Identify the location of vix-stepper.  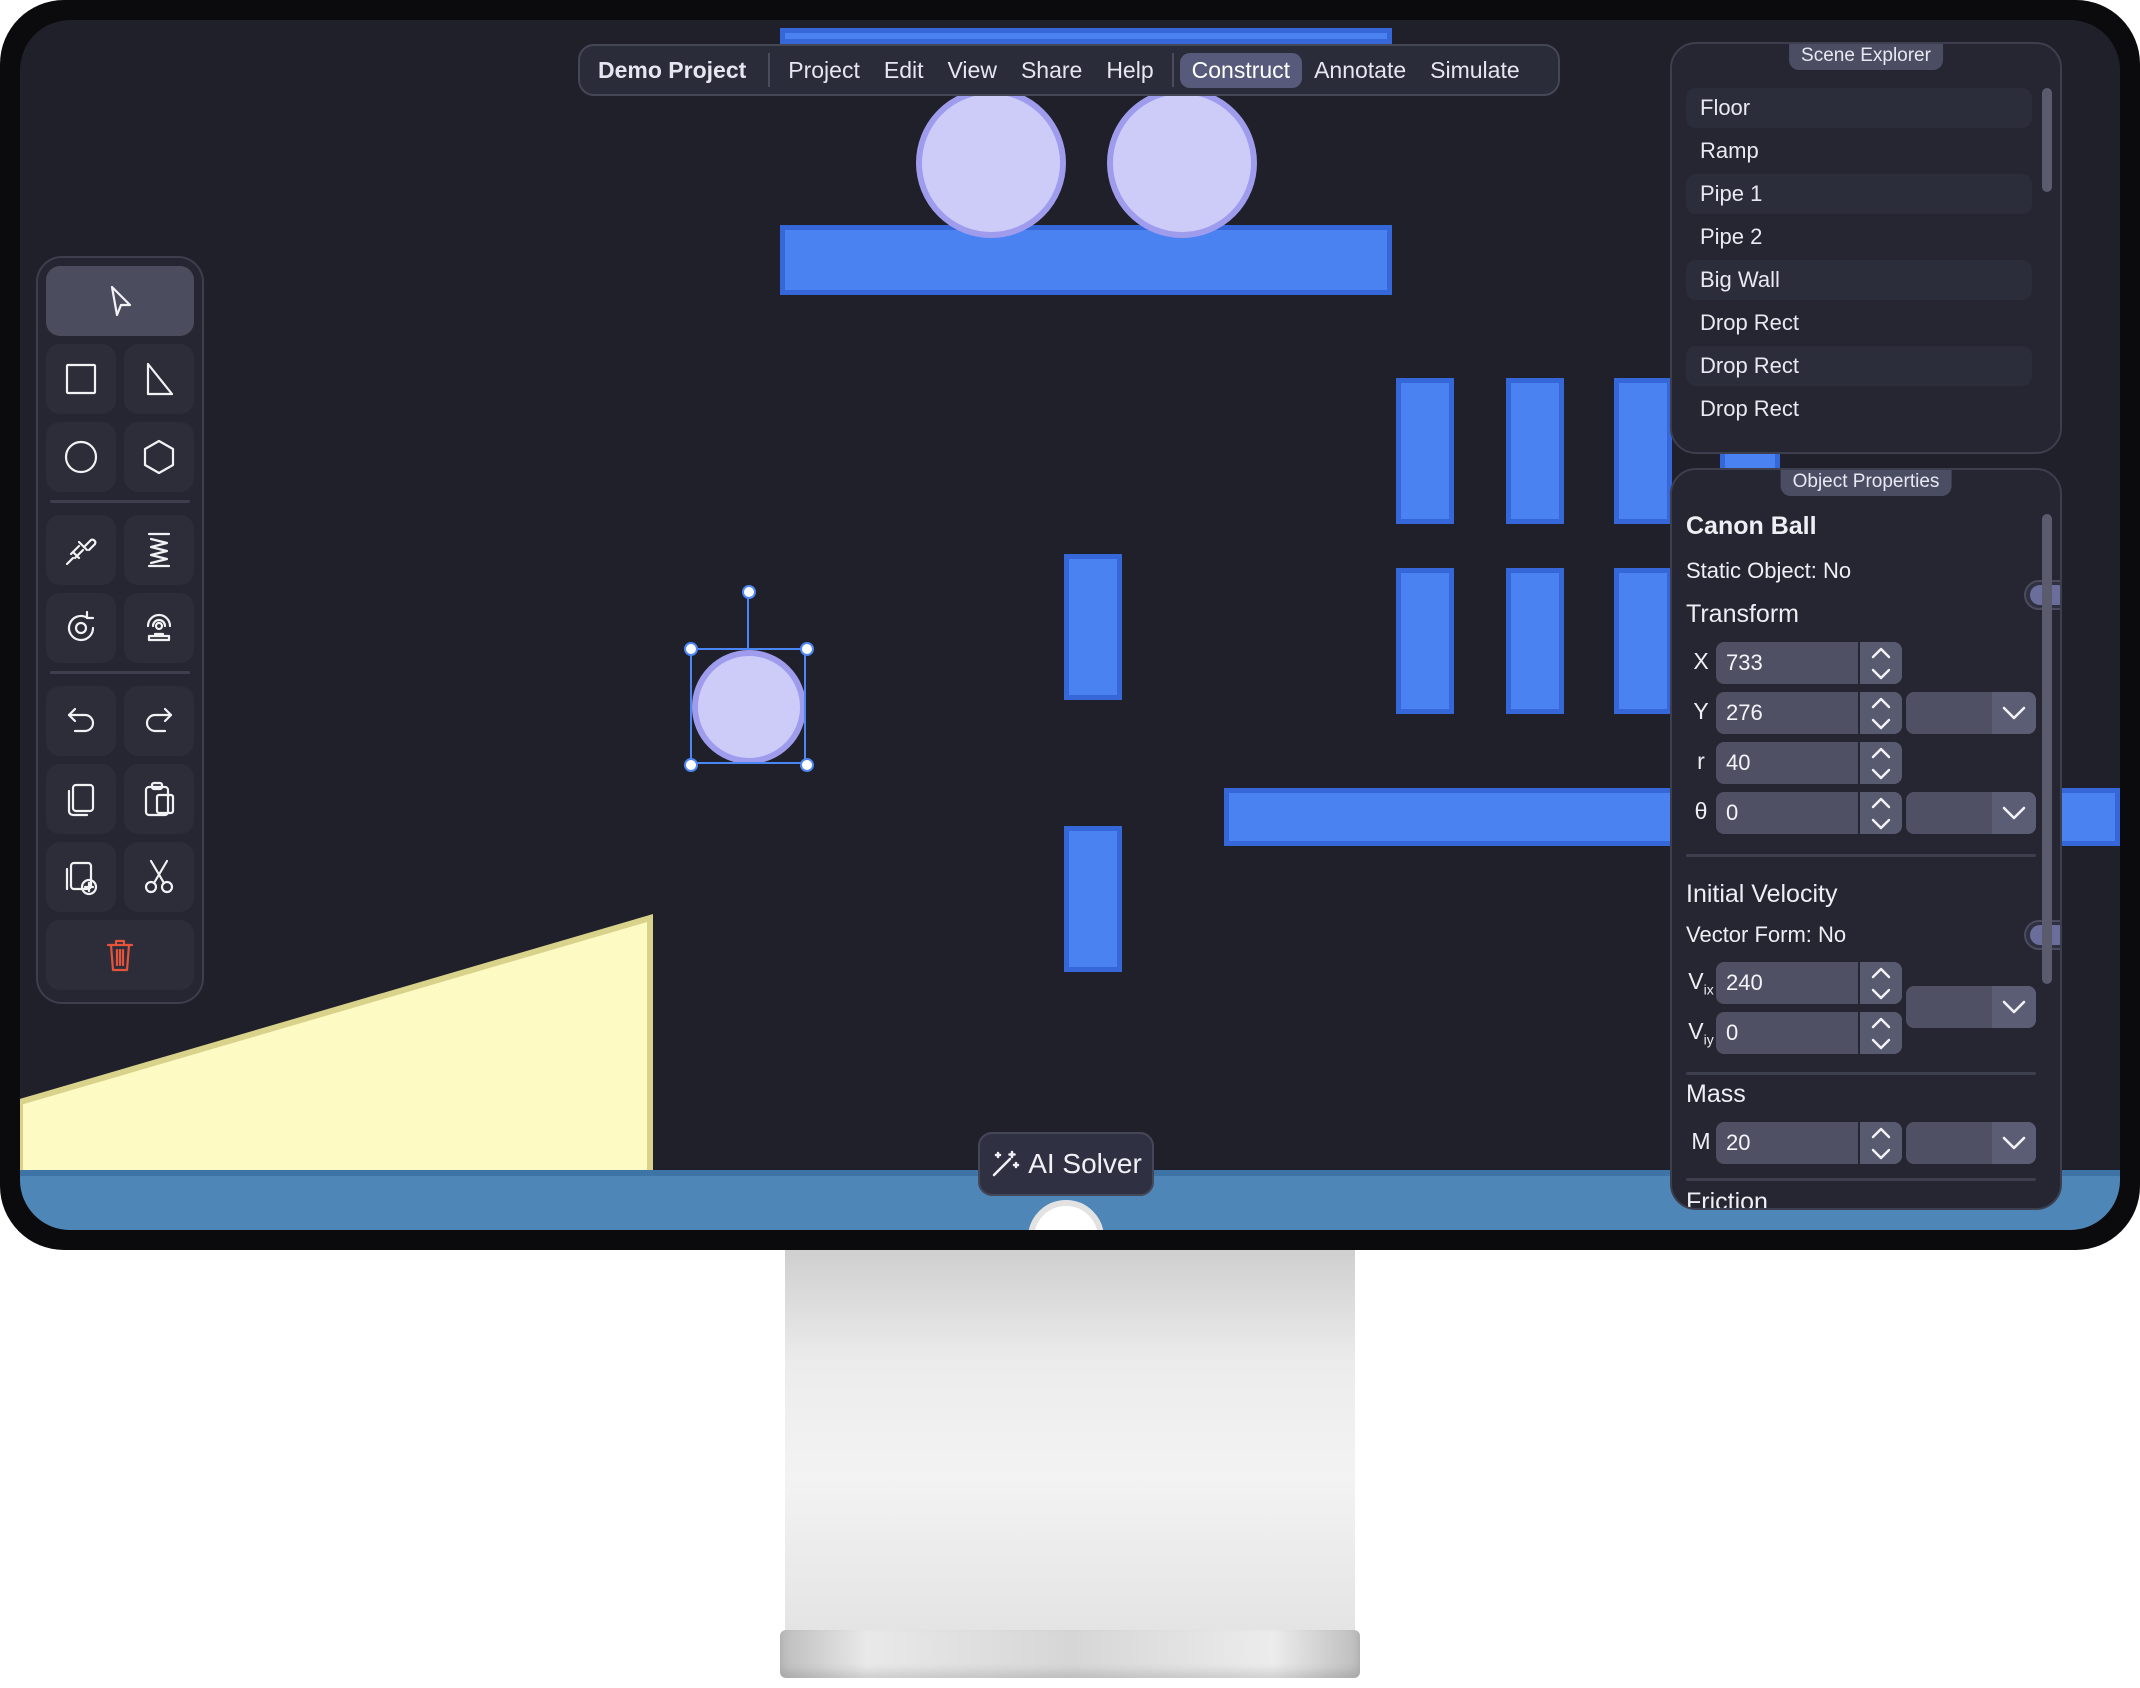
(1881, 983).